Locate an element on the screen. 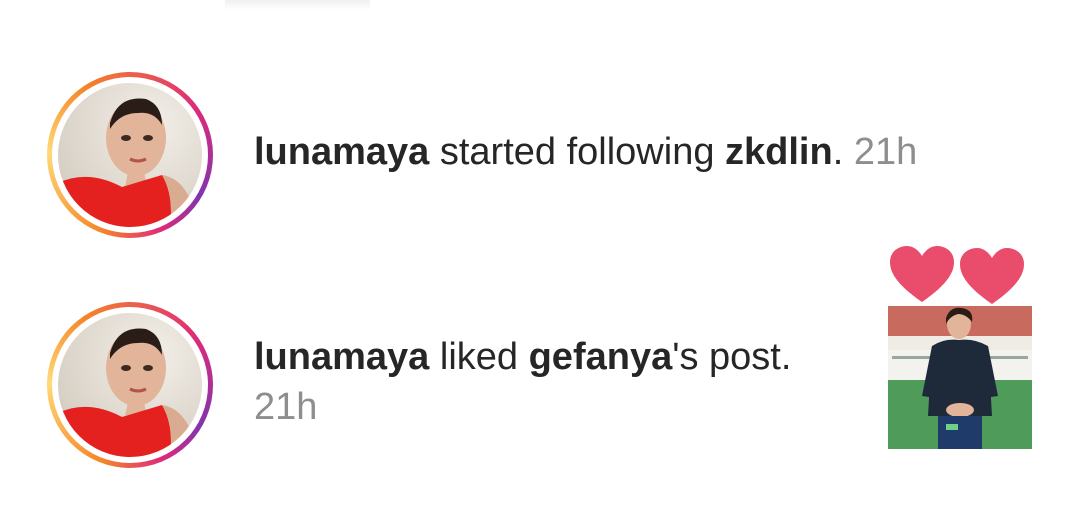  target-username-link: gefanya is located at coordinates (601, 357).